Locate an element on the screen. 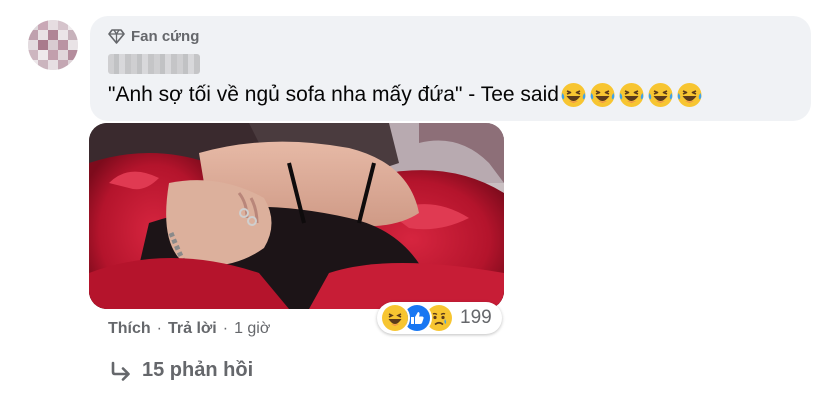 The height and width of the screenshot is (402, 824). view-replies-button: 15 phản hồi is located at coordinates (181, 370).